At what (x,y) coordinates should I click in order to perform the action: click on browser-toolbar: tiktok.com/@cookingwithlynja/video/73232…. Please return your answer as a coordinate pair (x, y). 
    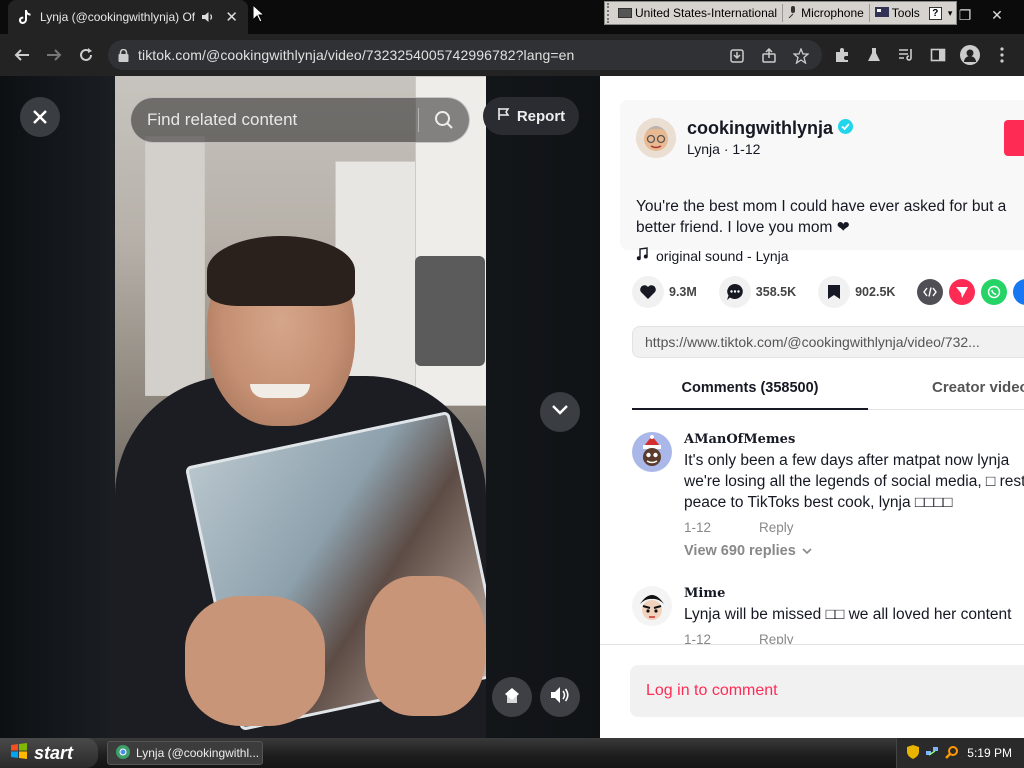
    Looking at the image, I should click on (512, 55).